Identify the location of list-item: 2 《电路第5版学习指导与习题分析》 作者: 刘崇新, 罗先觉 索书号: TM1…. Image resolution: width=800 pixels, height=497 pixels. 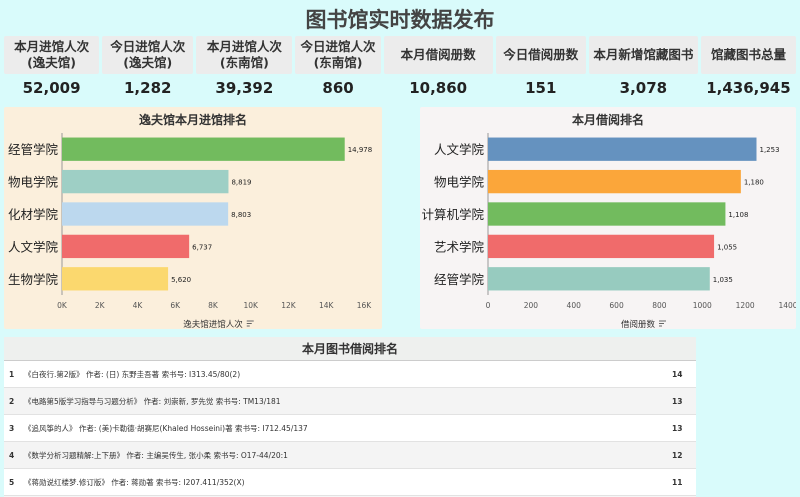
(350, 401).